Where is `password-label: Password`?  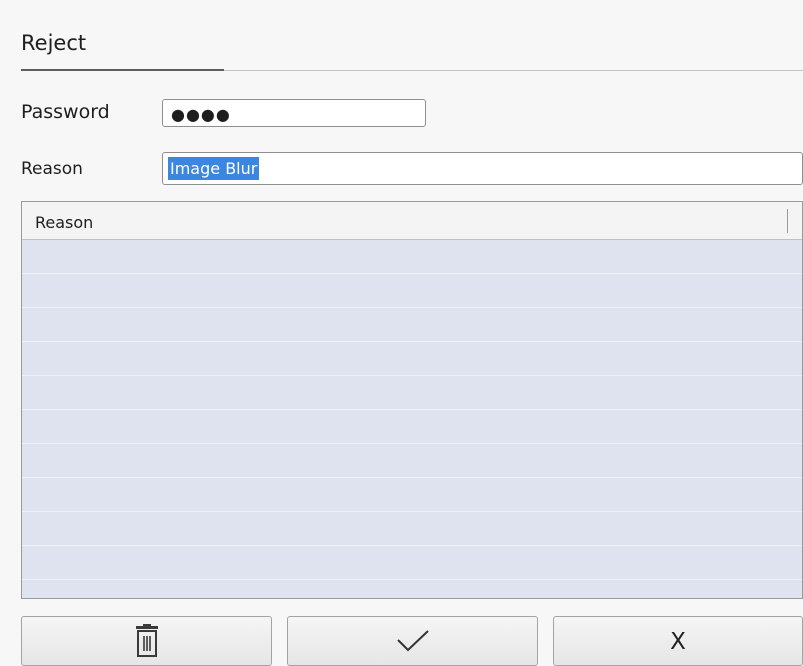 password-label: Password is located at coordinates (65, 112).